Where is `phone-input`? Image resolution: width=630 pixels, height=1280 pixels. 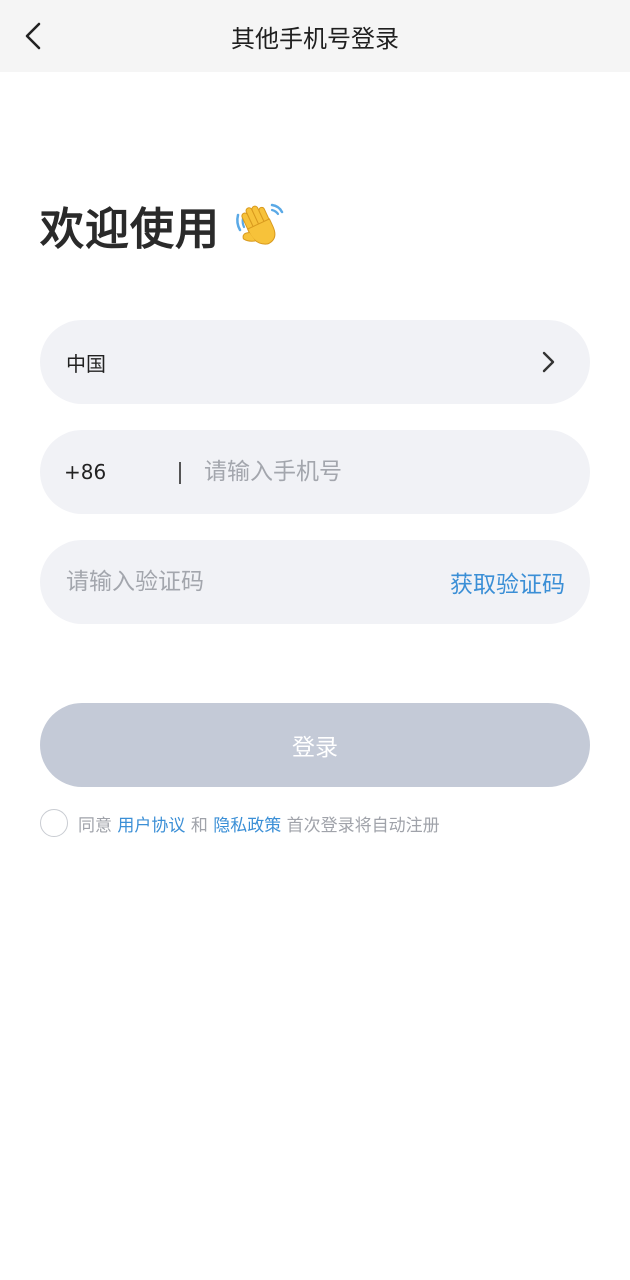 phone-input is located at coordinates (384, 472).